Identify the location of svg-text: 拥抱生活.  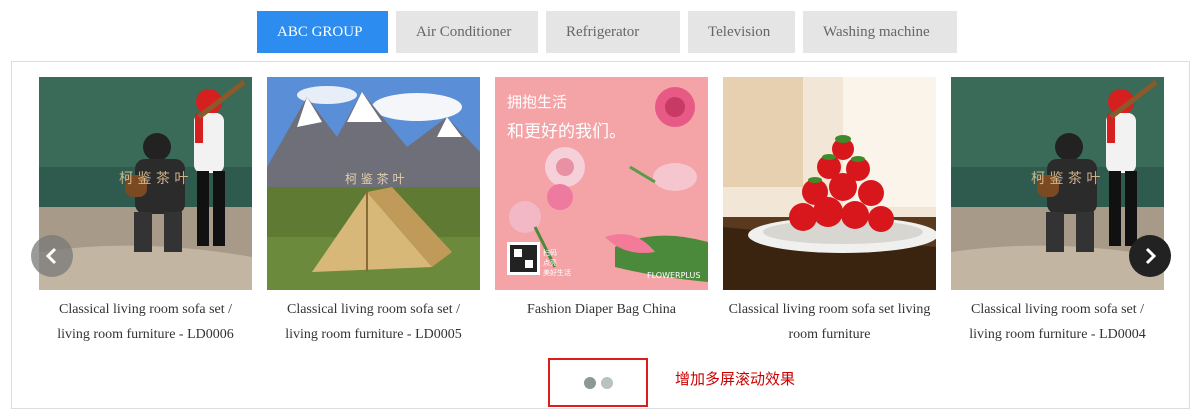
(537, 102).